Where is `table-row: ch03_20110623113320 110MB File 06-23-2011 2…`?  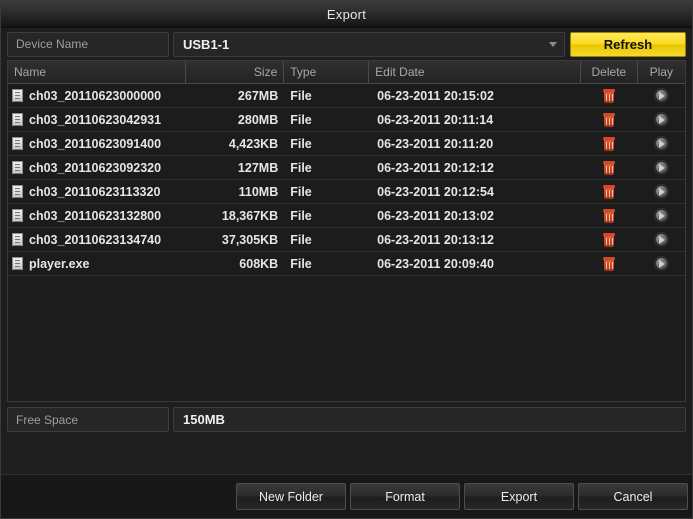
table-row: ch03_20110623113320 110MB File 06-23-2011 2… is located at coordinates (346, 192).